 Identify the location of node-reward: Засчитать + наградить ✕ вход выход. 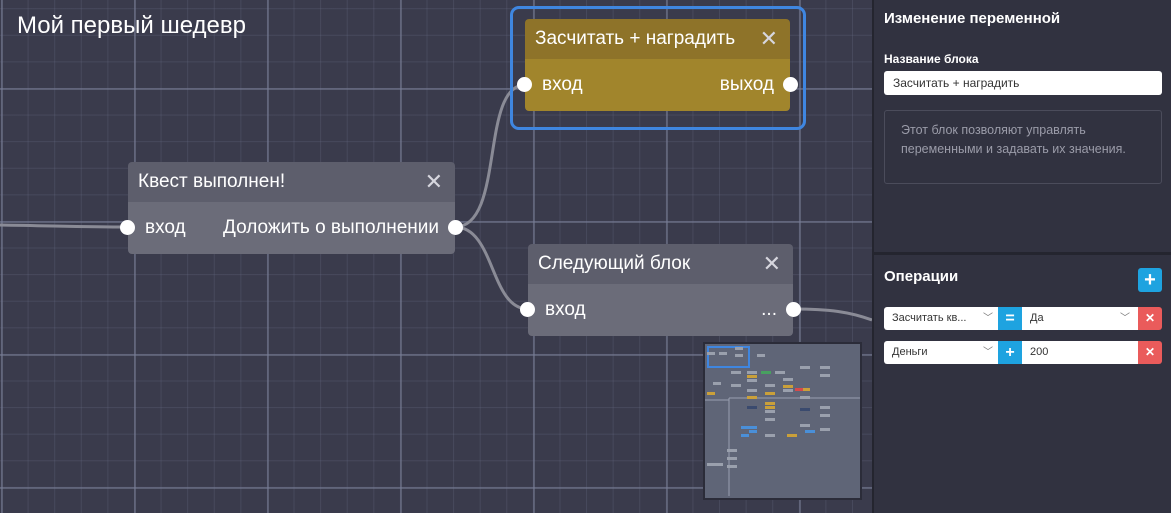
(657, 65).